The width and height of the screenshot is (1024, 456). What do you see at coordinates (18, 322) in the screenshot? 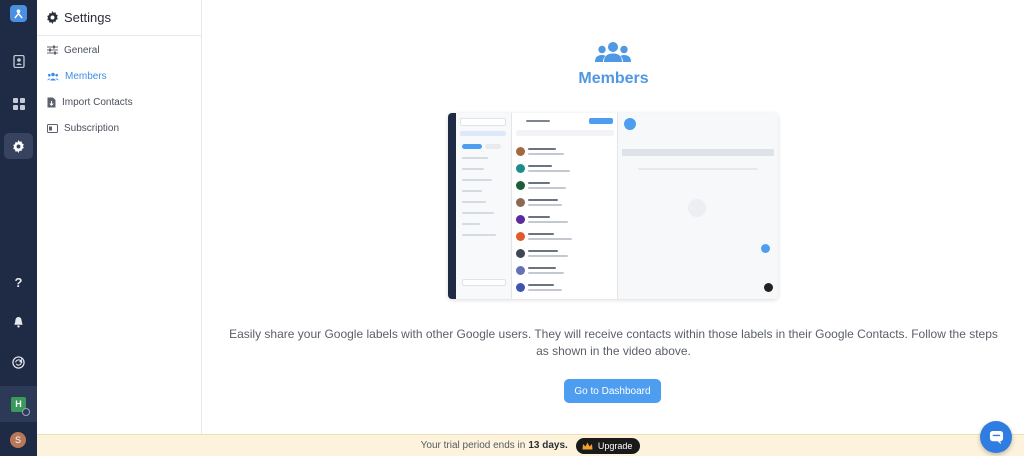
I see `notifications-bell-icon` at bounding box center [18, 322].